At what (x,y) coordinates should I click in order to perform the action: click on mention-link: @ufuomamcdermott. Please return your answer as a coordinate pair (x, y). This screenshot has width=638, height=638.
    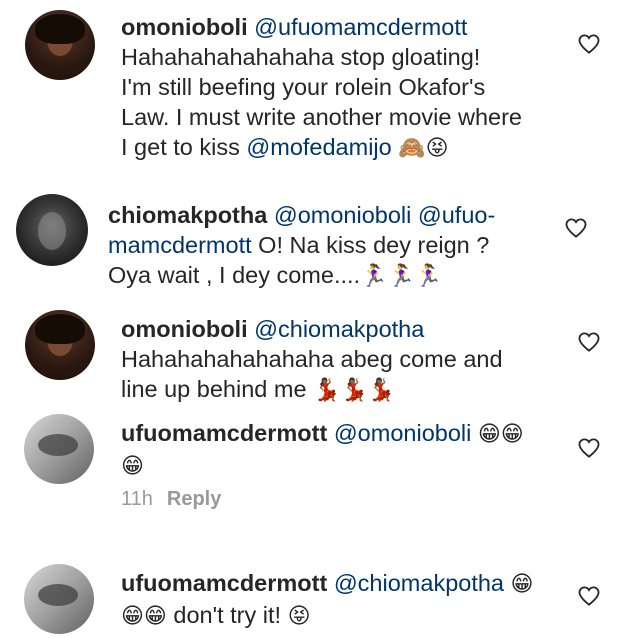
    Looking at the image, I should click on (360, 27).